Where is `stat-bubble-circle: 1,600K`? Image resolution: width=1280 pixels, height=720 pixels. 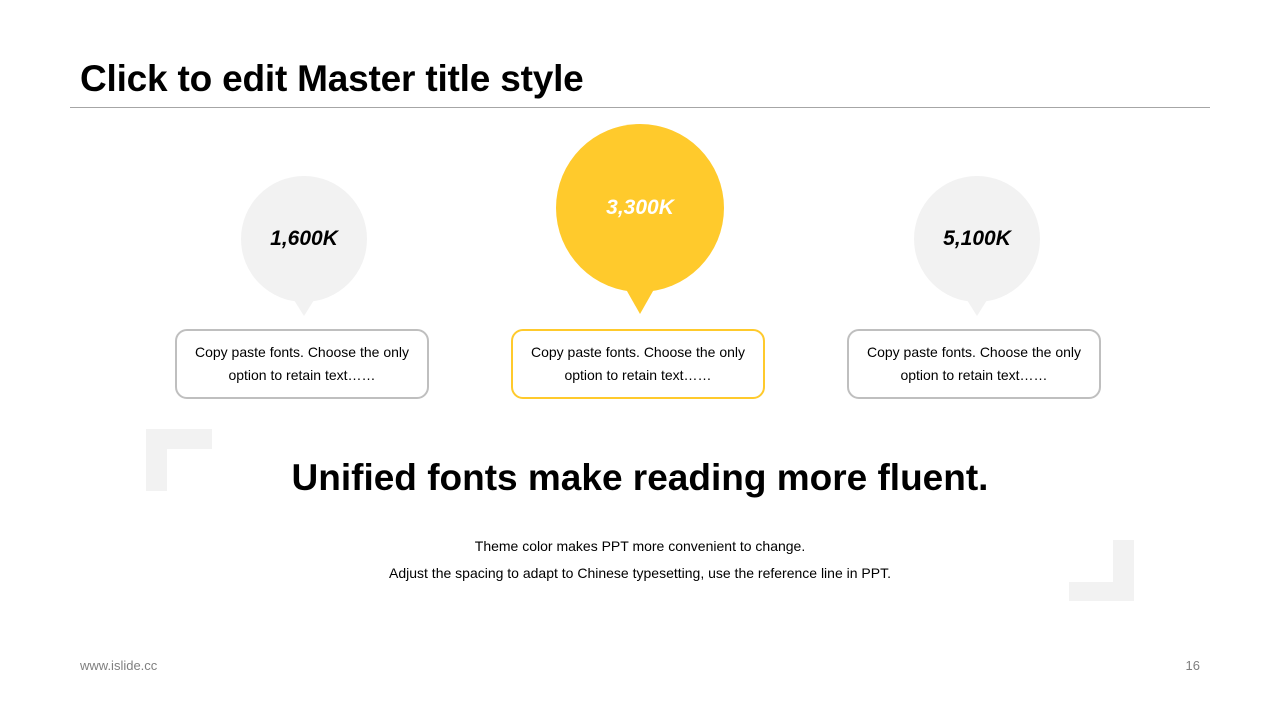
stat-bubble-circle: 1,600K is located at coordinates (304, 239).